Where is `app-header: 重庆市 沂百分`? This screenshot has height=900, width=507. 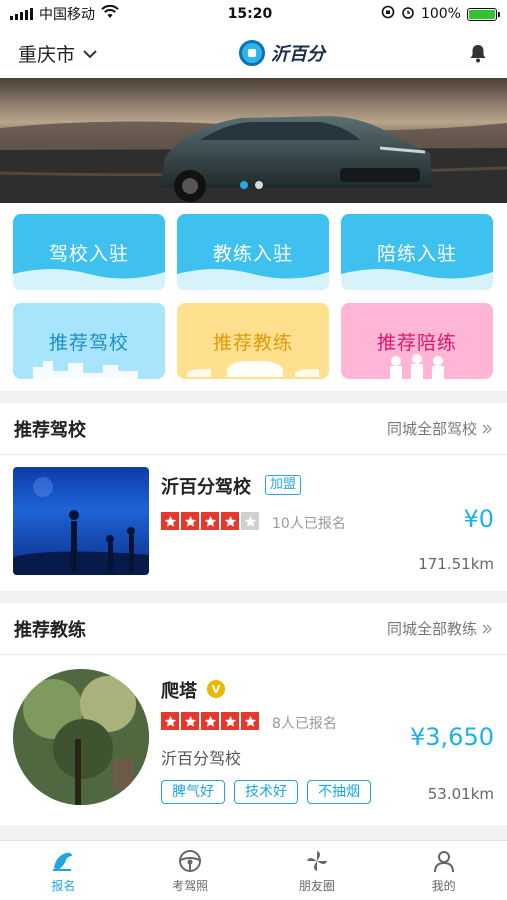
app-header: 重庆市 沂百分 is located at coordinates (253, 53).